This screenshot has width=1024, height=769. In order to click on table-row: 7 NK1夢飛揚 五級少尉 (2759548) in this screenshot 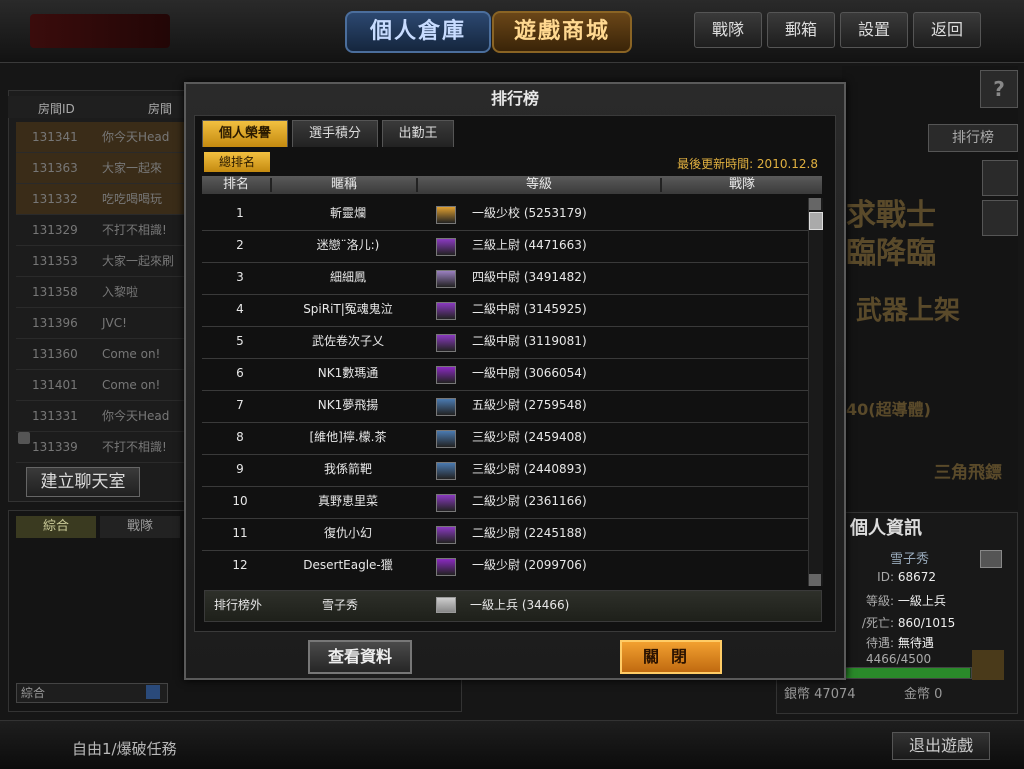, I will do `click(505, 406)`.